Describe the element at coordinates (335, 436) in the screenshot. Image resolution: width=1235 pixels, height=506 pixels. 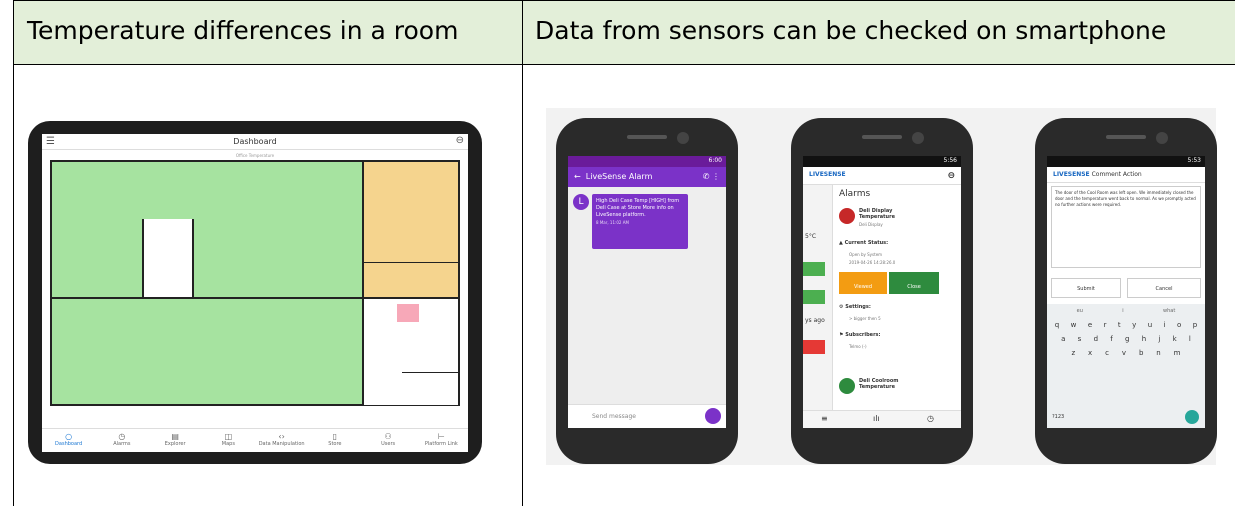
I see `store-icon: ▯` at that location.